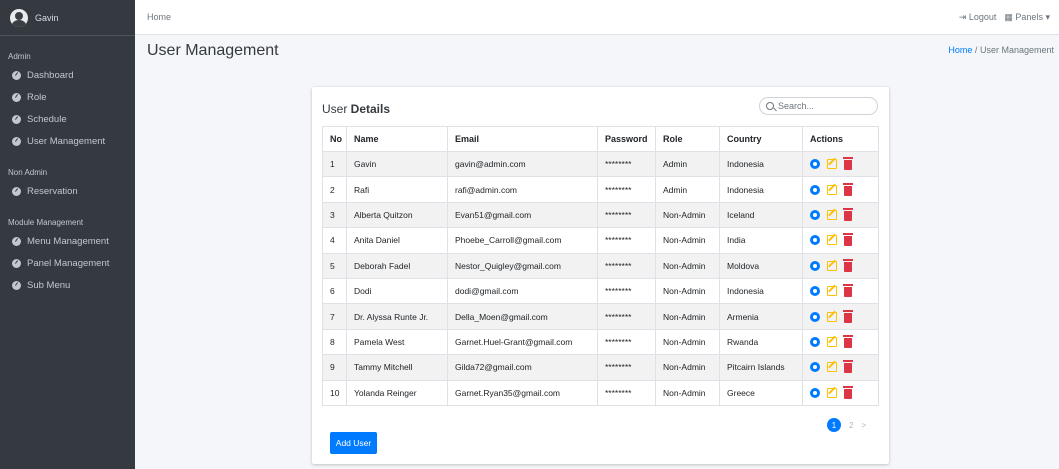 The height and width of the screenshot is (469, 1059). I want to click on section-label-module-management: Module Management, so click(46, 222).